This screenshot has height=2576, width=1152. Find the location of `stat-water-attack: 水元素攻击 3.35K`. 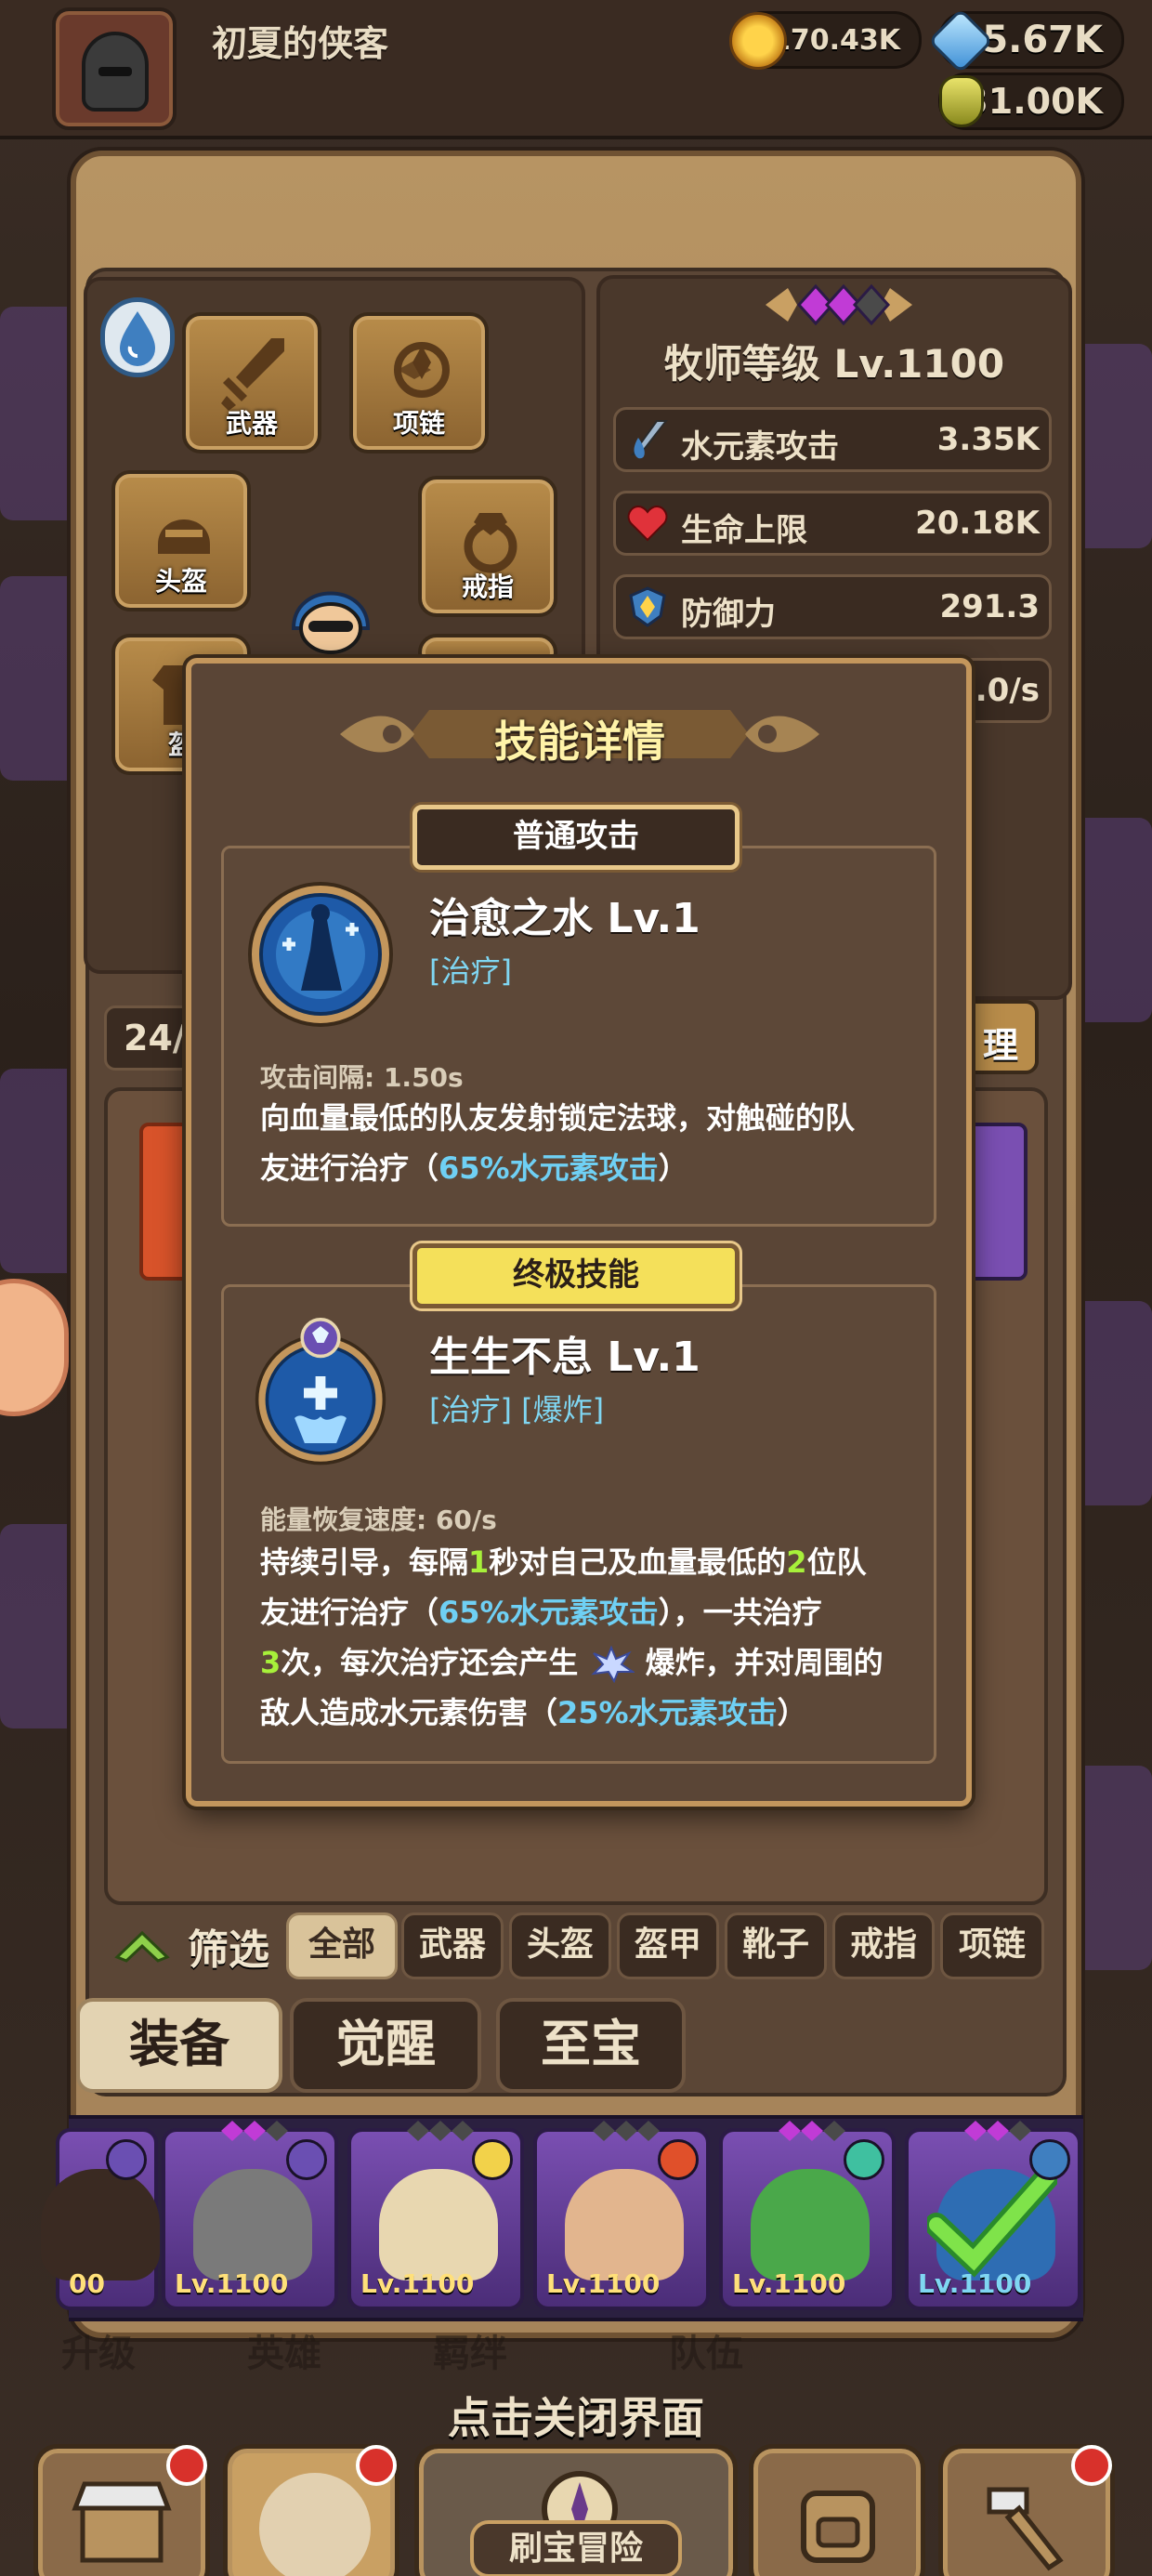

stat-water-attack: 水元素攻击 3.35K is located at coordinates (832, 439).